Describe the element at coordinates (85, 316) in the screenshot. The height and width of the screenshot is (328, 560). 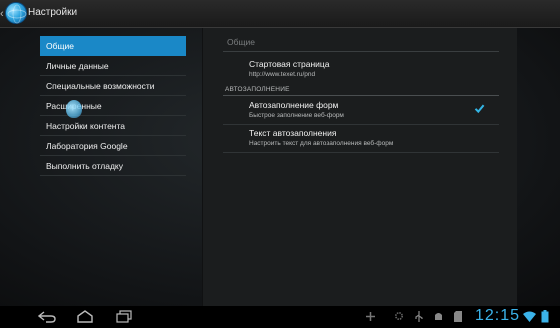
I see `nav-home-icon` at that location.